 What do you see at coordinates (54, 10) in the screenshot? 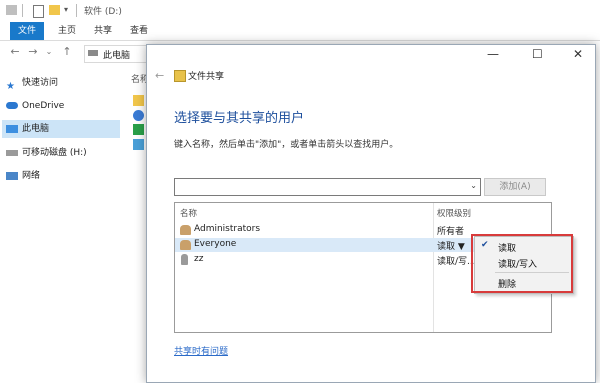
I see `new-folder-icon` at bounding box center [54, 10].